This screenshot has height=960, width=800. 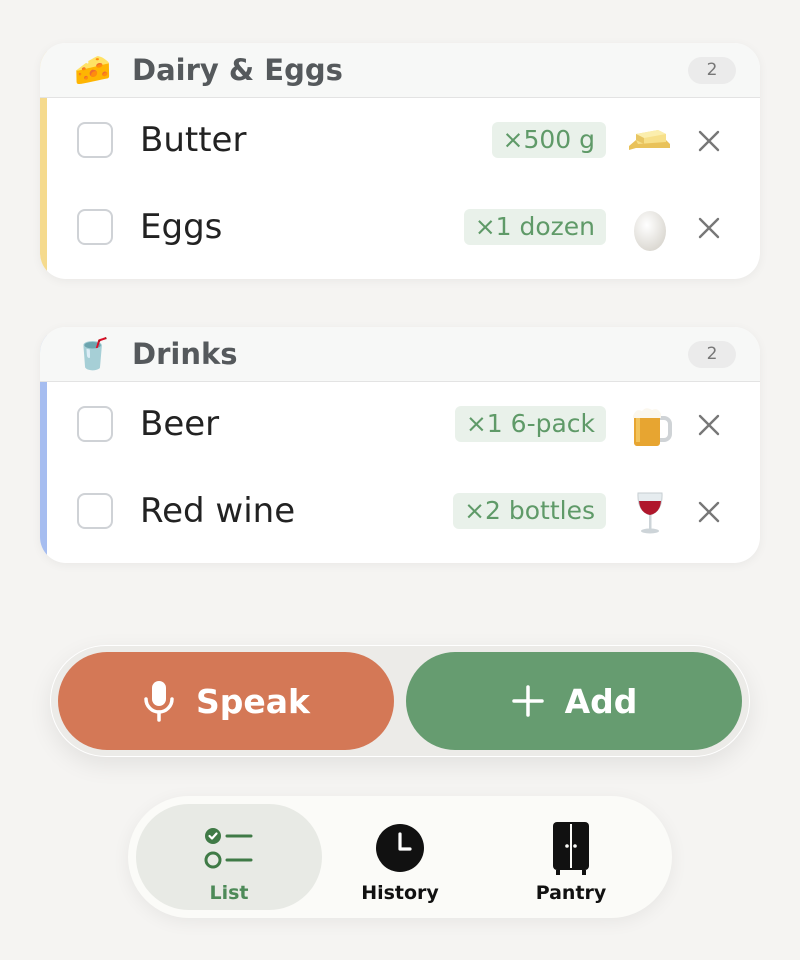 I want to click on list-item: Red wine ×2 bottles, so click(x=400, y=512).